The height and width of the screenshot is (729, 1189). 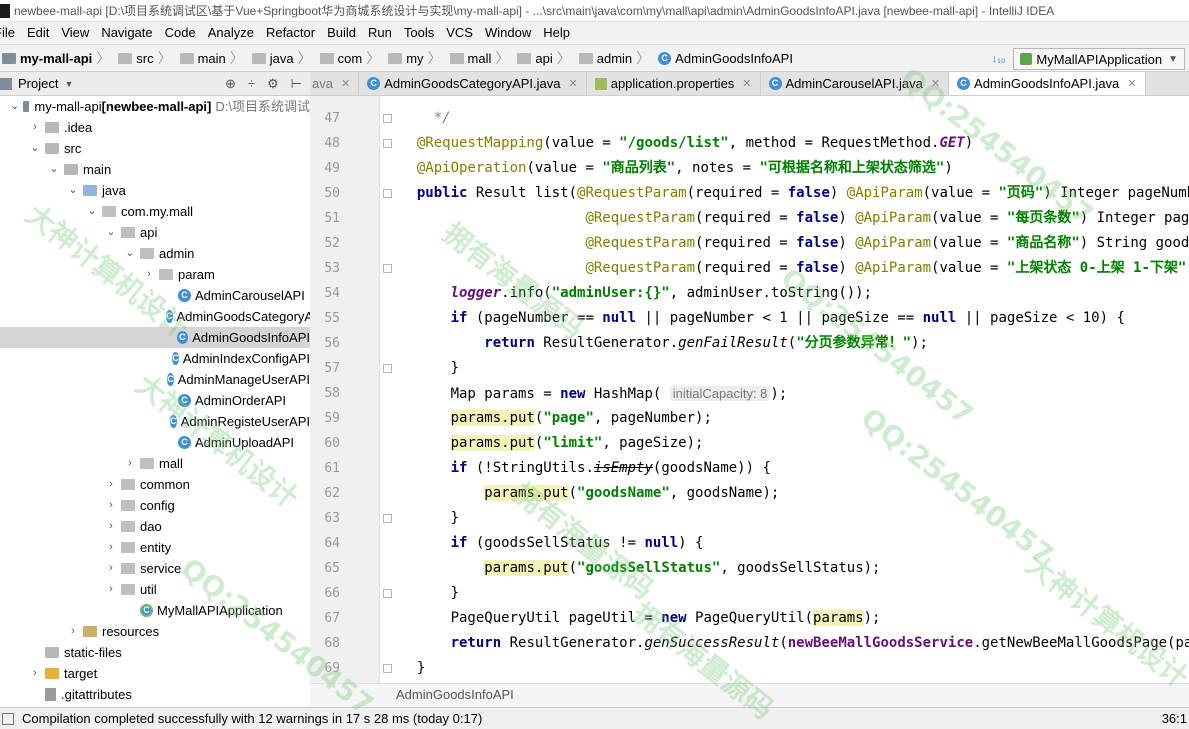 I want to click on tree-item: C AdminManageUserAPI, so click(x=155, y=379).